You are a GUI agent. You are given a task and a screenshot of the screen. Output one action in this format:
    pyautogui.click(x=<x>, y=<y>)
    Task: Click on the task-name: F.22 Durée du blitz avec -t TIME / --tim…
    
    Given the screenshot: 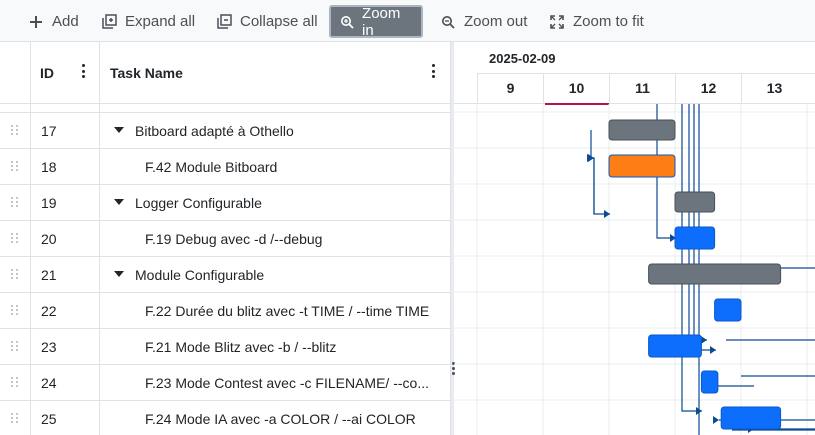 What is the action you would take?
    pyautogui.click(x=287, y=311)
    